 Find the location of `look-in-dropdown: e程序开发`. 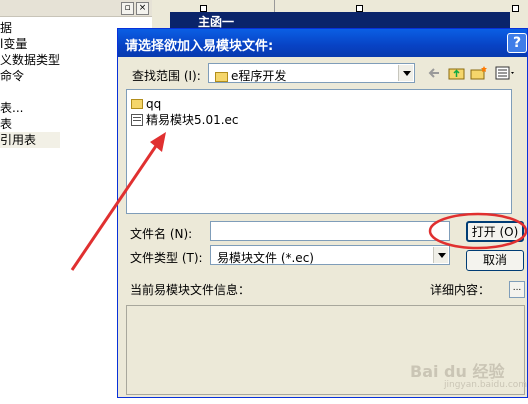

look-in-dropdown: e程序开发 is located at coordinates (311, 73).